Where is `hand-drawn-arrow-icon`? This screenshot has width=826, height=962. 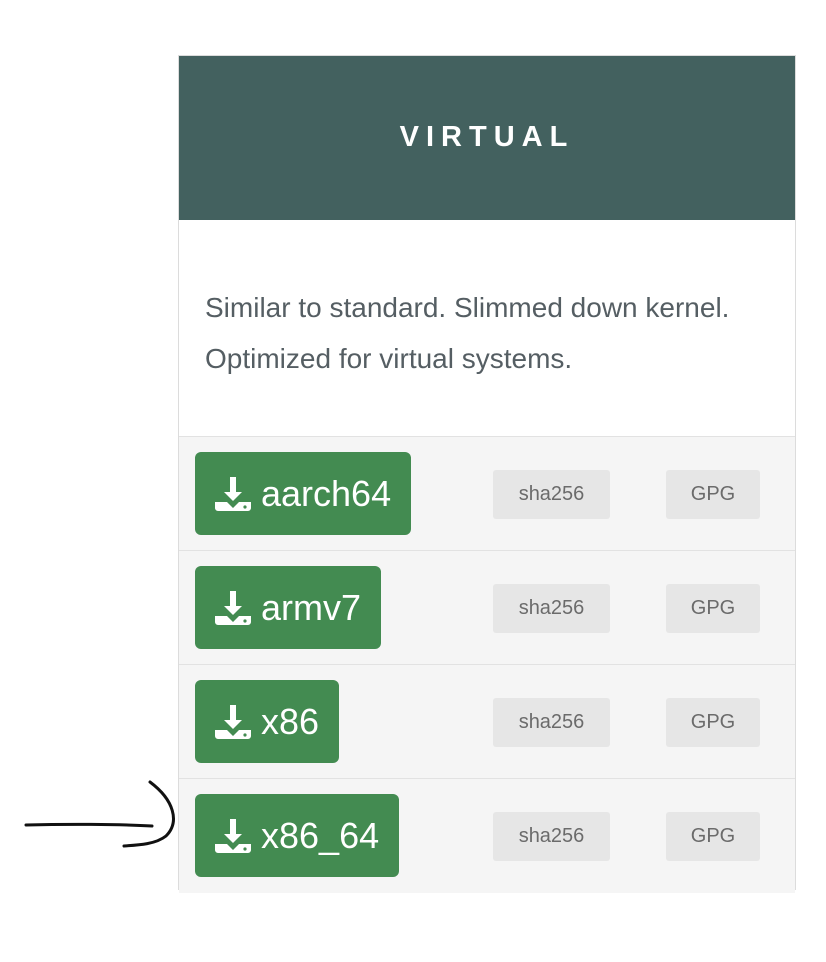 hand-drawn-arrow-icon is located at coordinates (99, 814).